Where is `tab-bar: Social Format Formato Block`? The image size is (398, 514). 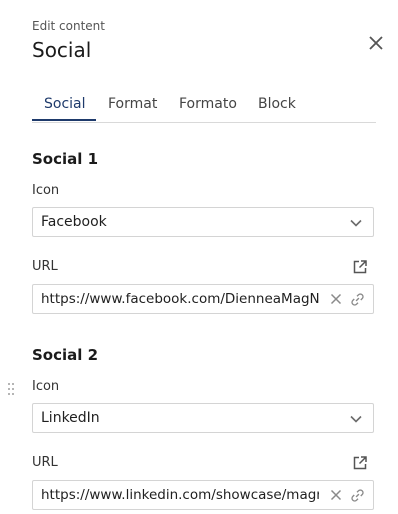
tab-bar: Social Format Formato Block is located at coordinates (204, 106).